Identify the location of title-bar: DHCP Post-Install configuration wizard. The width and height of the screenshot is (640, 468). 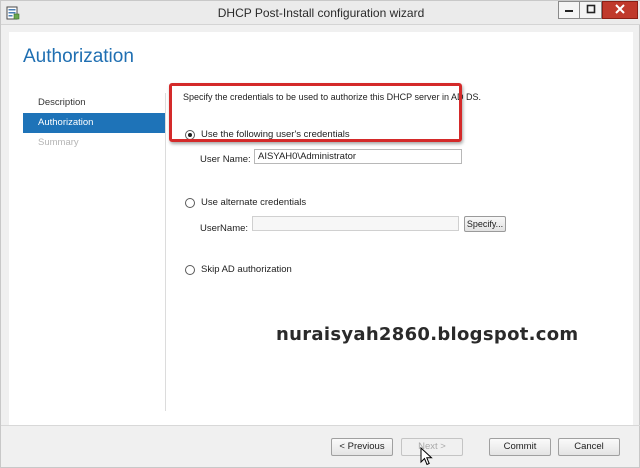
(320, 13).